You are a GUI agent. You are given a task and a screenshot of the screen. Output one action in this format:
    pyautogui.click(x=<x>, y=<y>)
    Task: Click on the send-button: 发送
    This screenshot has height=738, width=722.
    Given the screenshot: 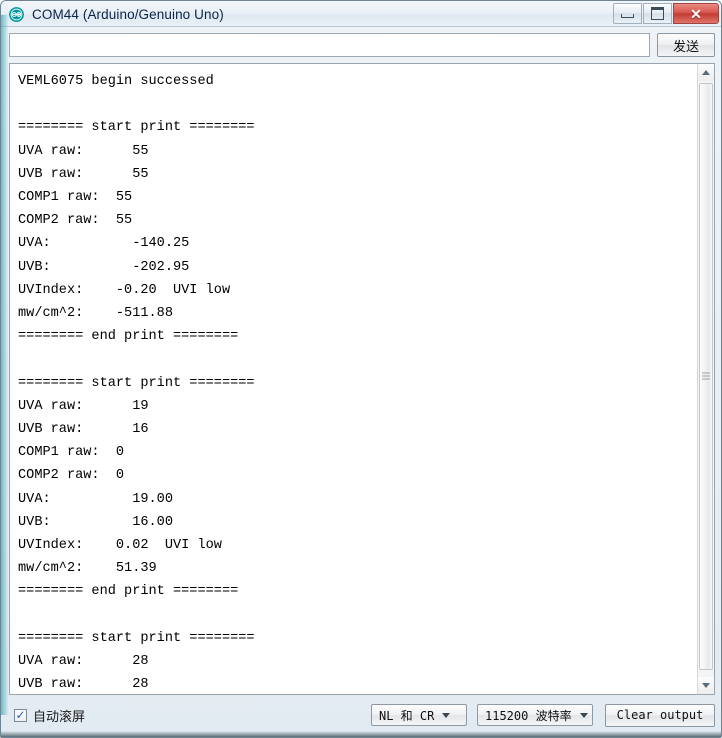 What is the action you would take?
    pyautogui.click(x=686, y=45)
    